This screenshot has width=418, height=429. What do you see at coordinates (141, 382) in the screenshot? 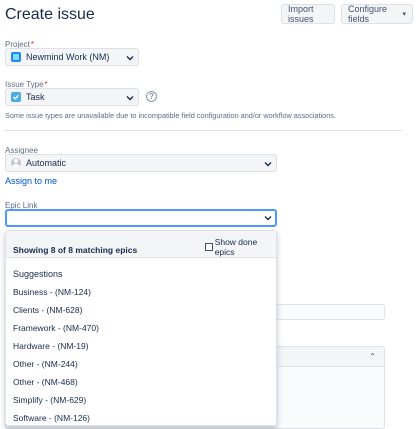
I see `epic-option: Other - (NM-468)` at bounding box center [141, 382].